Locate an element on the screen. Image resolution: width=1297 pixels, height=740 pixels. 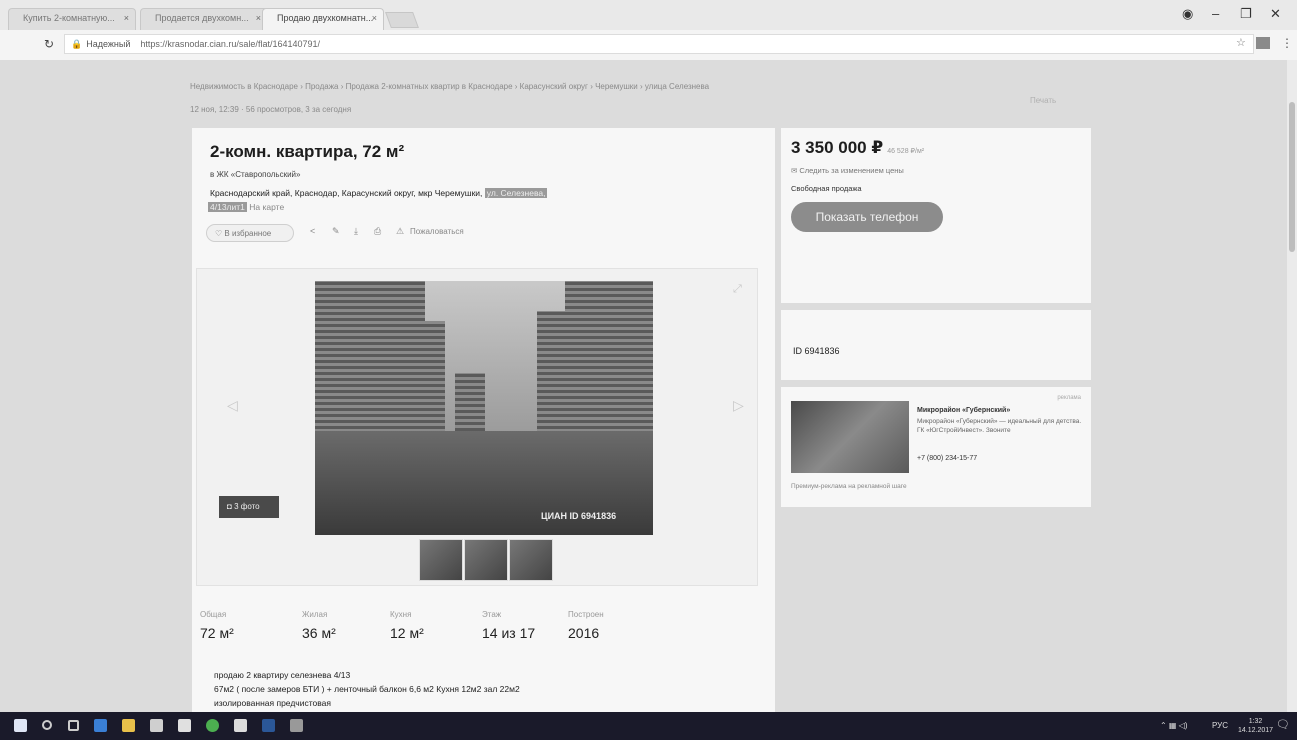
spec-value: 2016 is located at coordinates (584, 633).